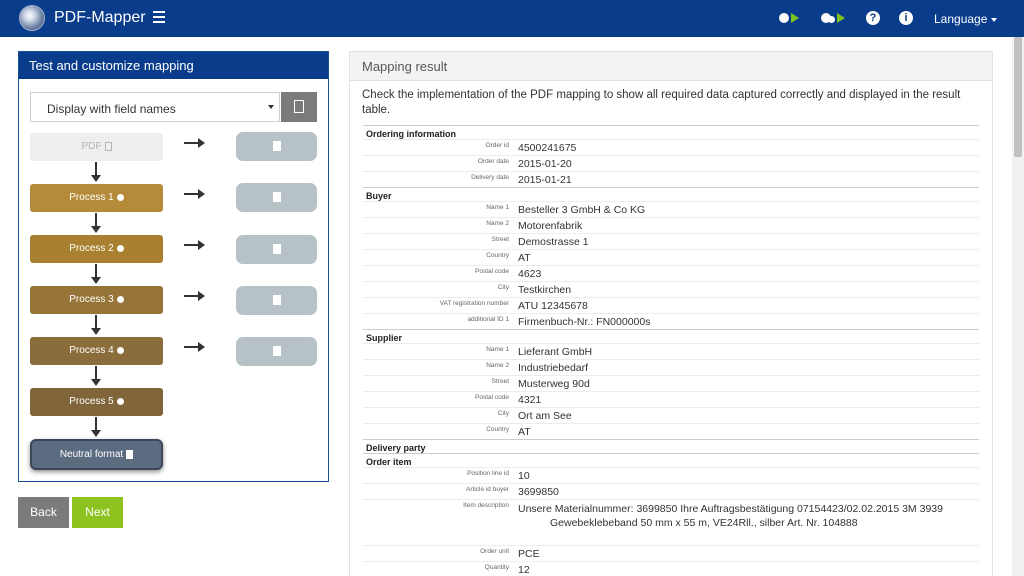 The width and height of the screenshot is (1024, 576). Describe the element at coordinates (873, 18) in the screenshot. I see `help-icon: ?` at that location.